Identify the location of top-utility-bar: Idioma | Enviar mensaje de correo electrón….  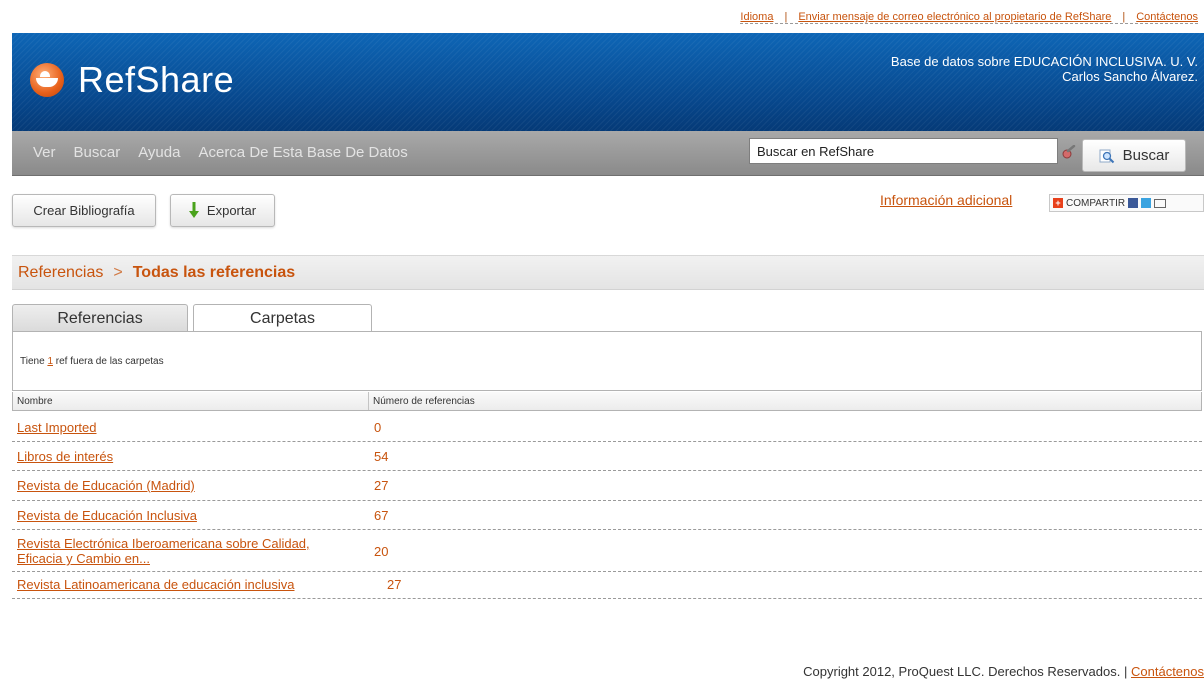
(602, 16).